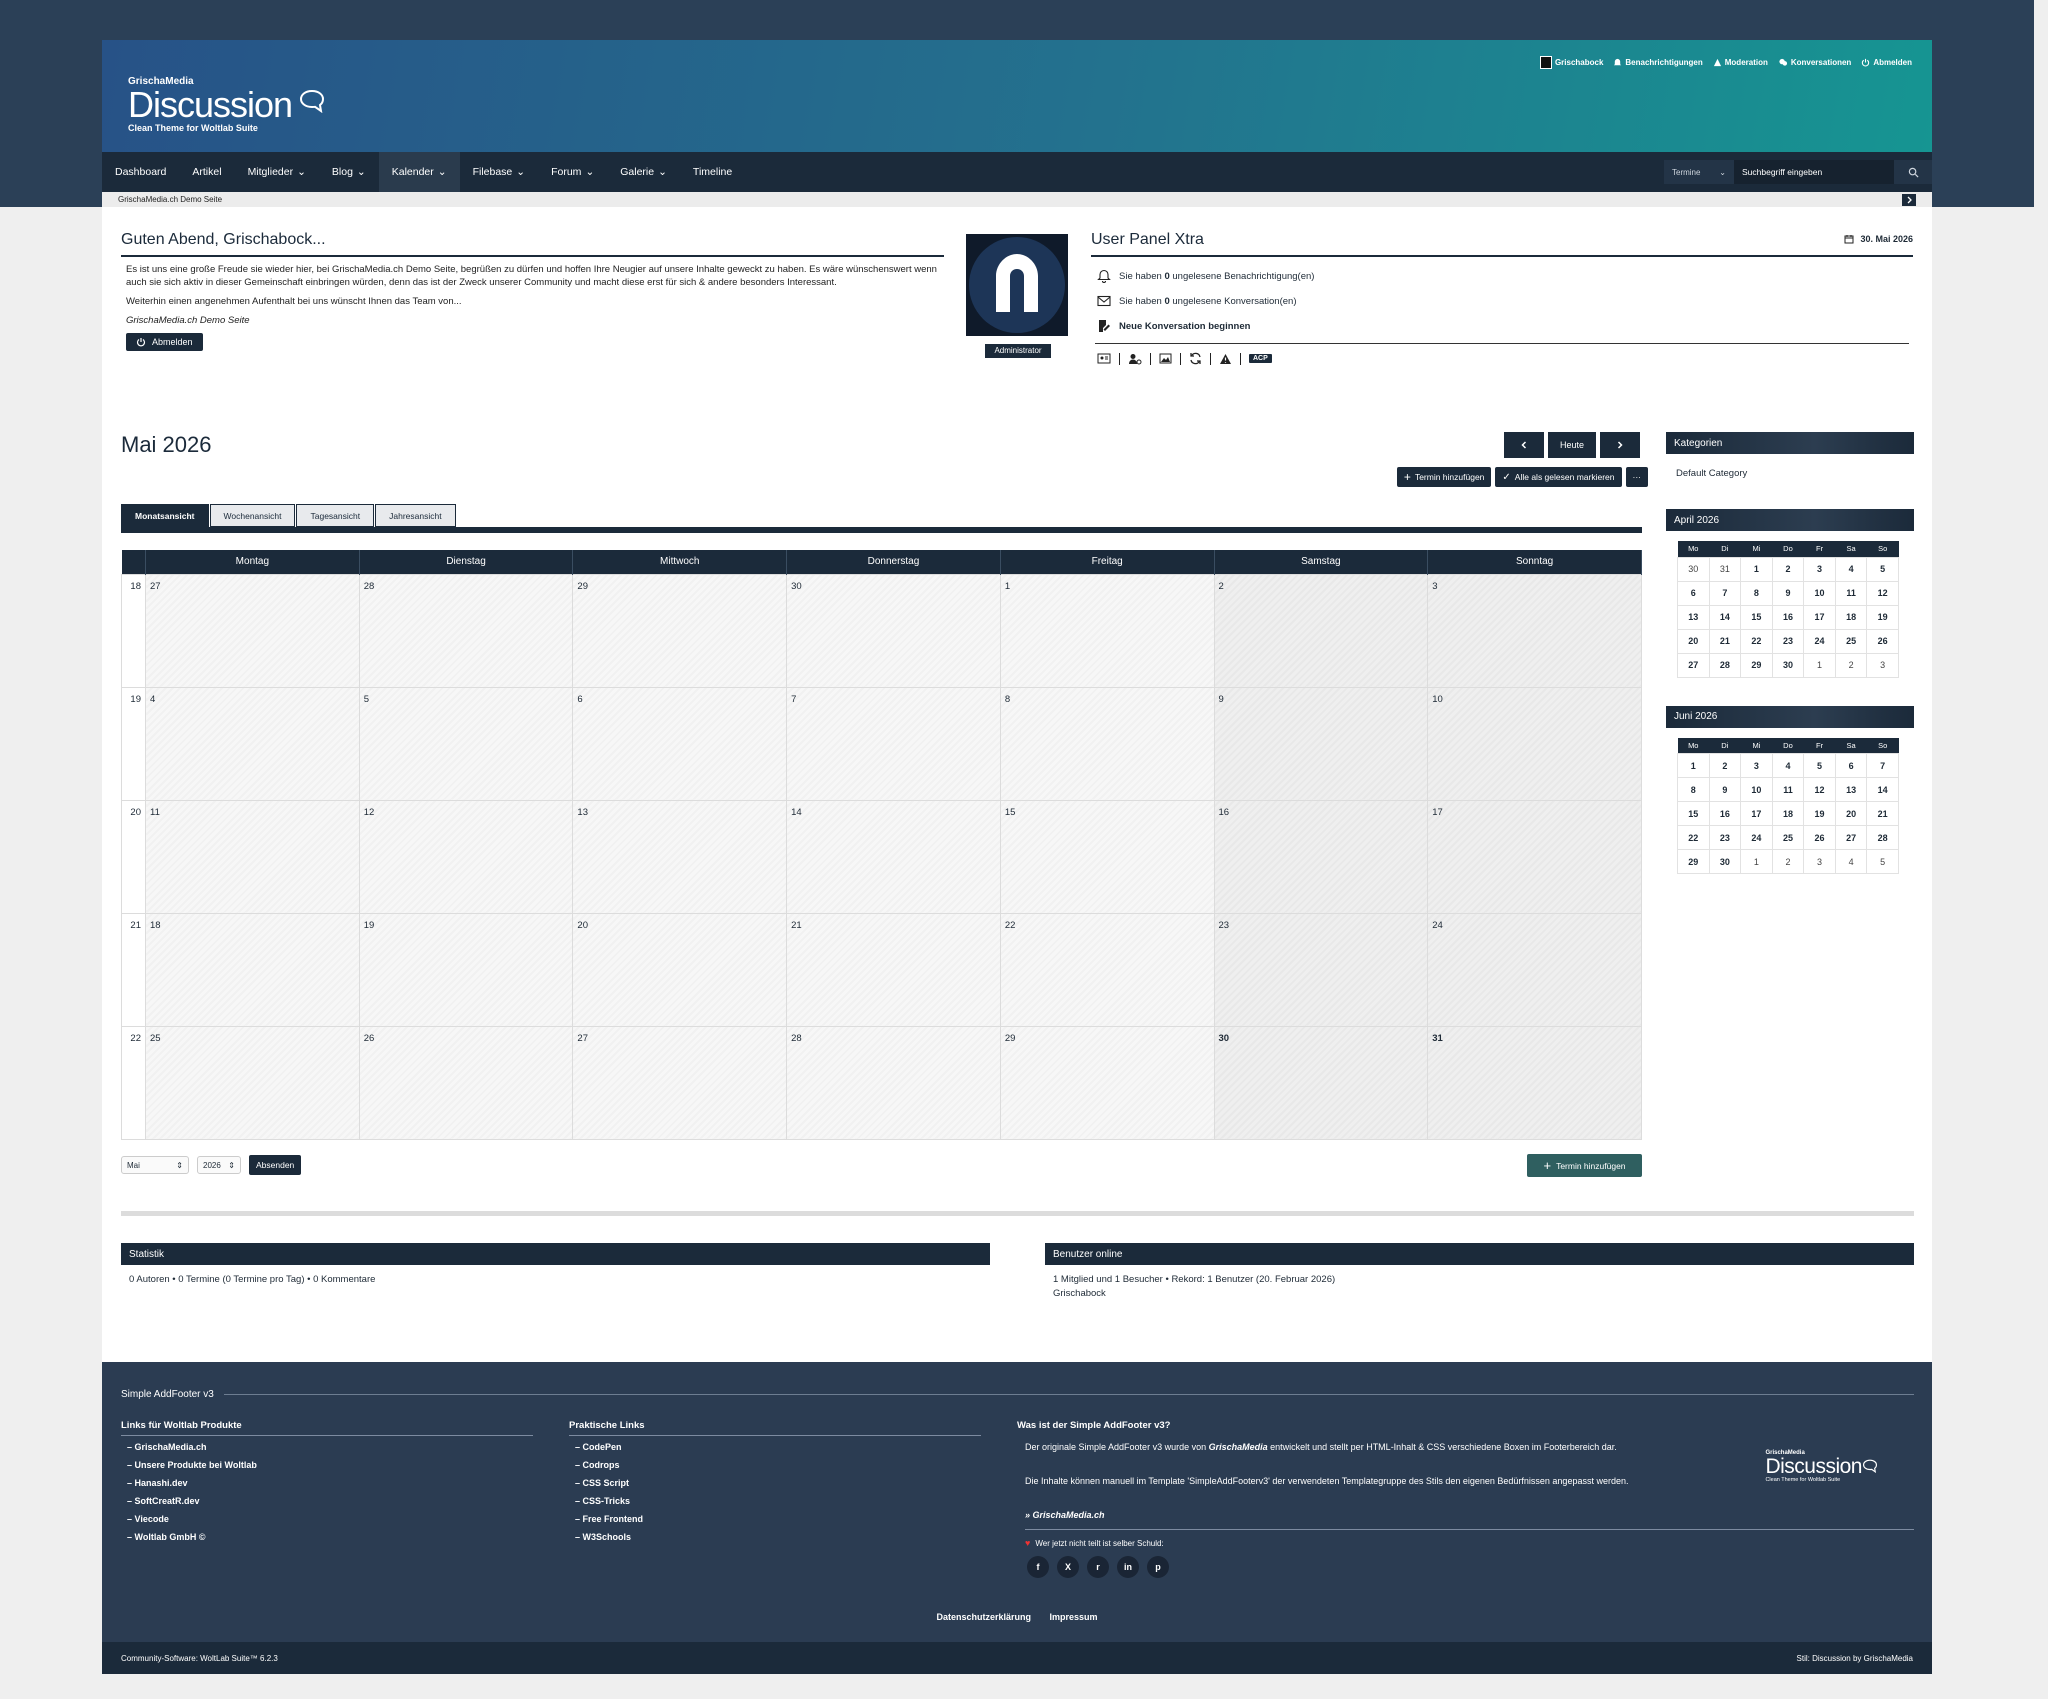  I want to click on week-number: 18, so click(133, 630).